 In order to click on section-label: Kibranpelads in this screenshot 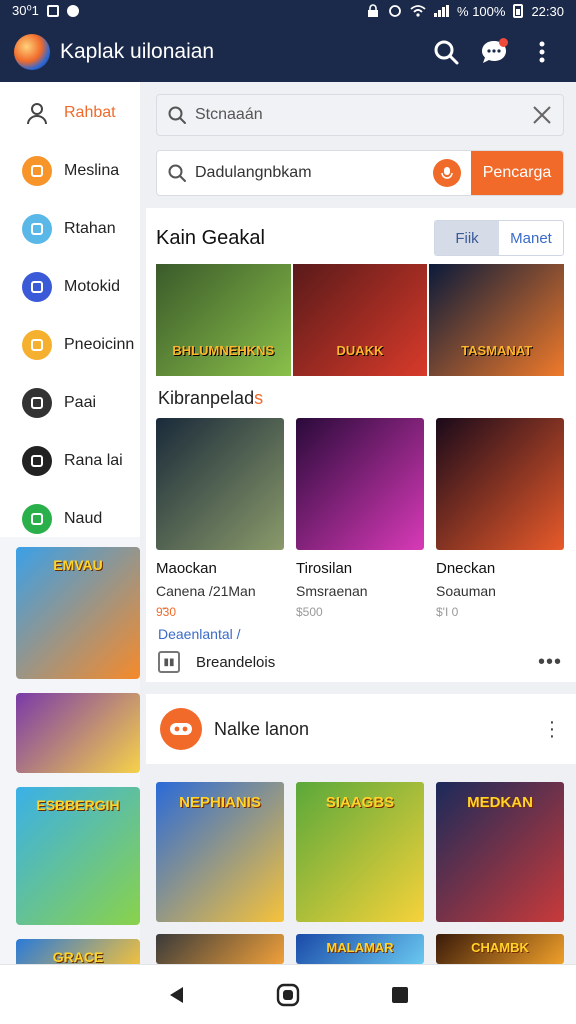, I will do `click(210, 398)`.